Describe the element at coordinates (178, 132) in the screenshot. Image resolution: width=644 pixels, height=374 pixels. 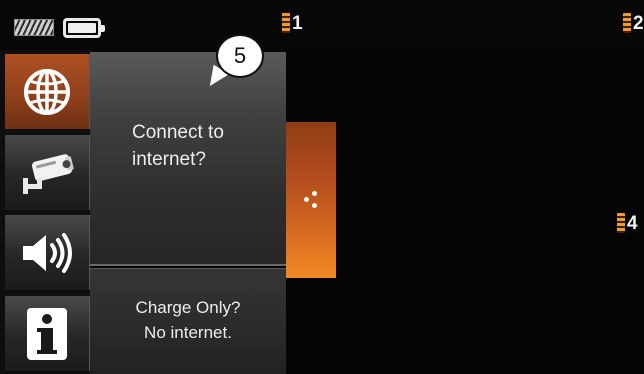
I see `connect-internet-line1: Connect to` at that location.